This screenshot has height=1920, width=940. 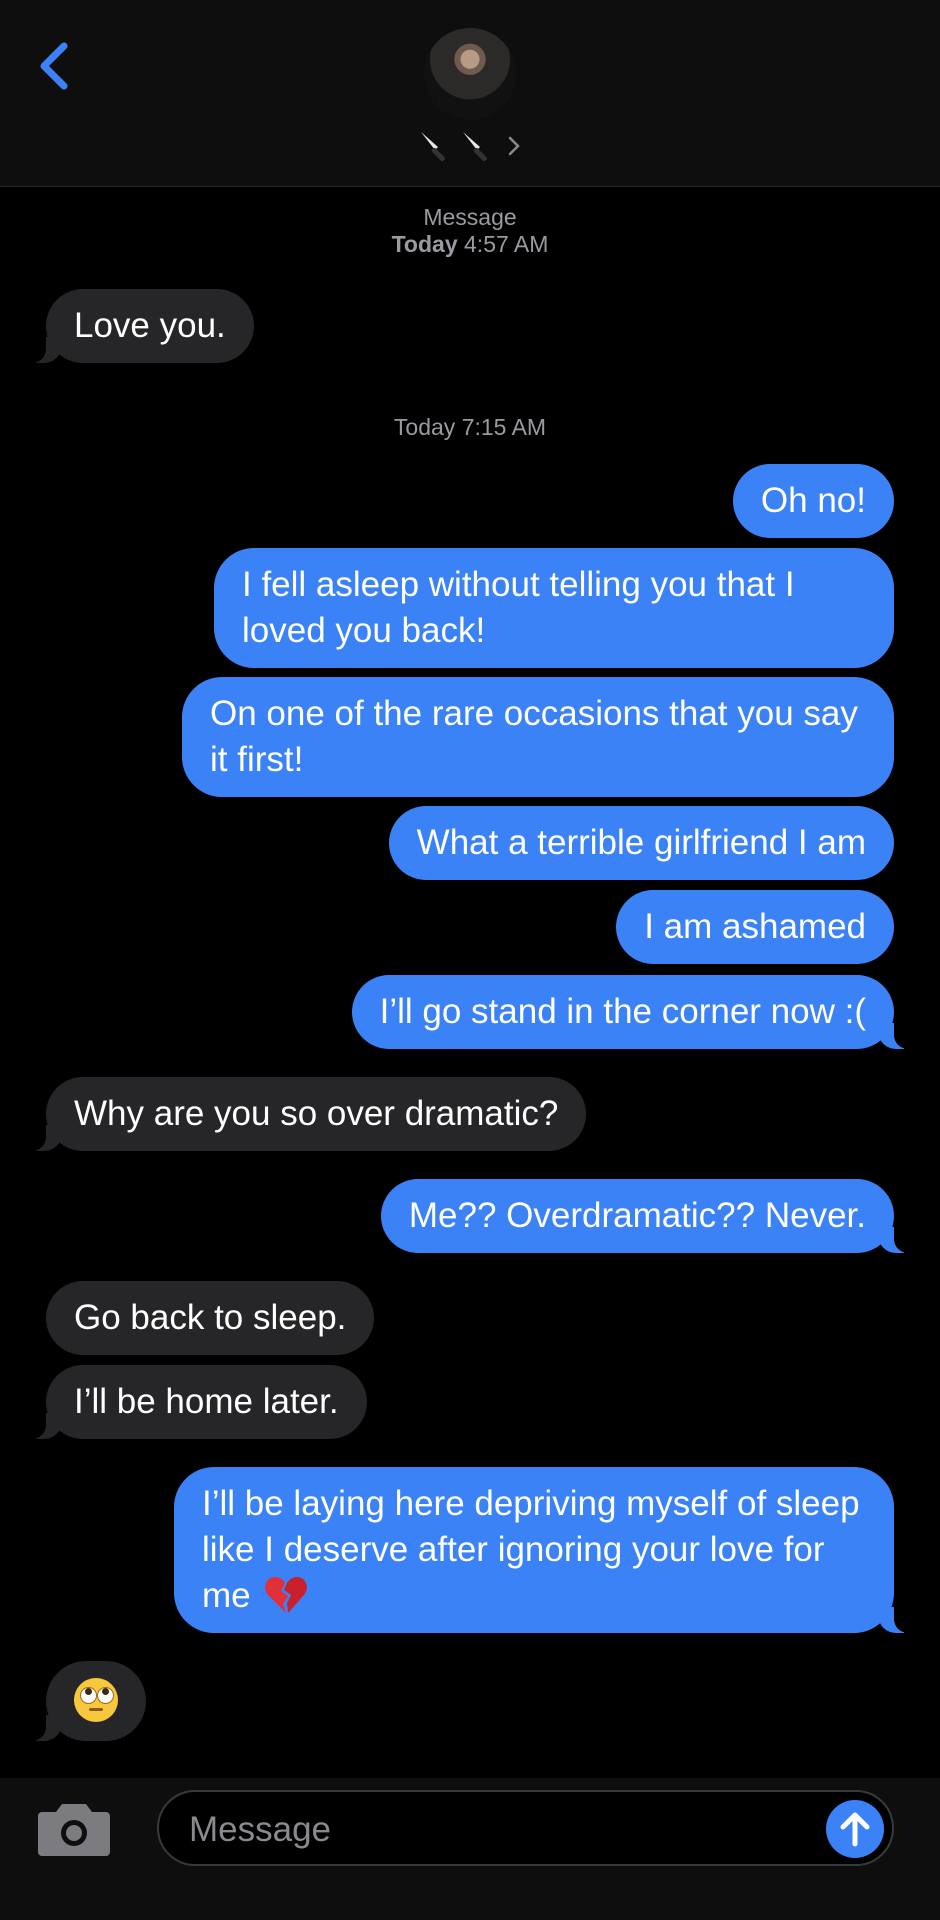 What do you see at coordinates (641, 843) in the screenshot?
I see `outgoing-message: What a terrible girlfriend I am` at bounding box center [641, 843].